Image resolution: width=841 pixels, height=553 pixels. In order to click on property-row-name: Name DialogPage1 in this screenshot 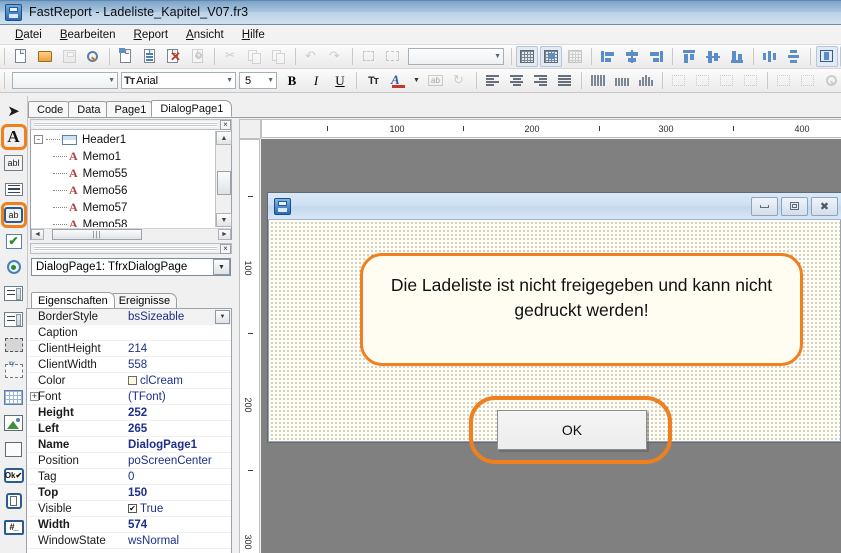, I will do `click(129, 445)`.